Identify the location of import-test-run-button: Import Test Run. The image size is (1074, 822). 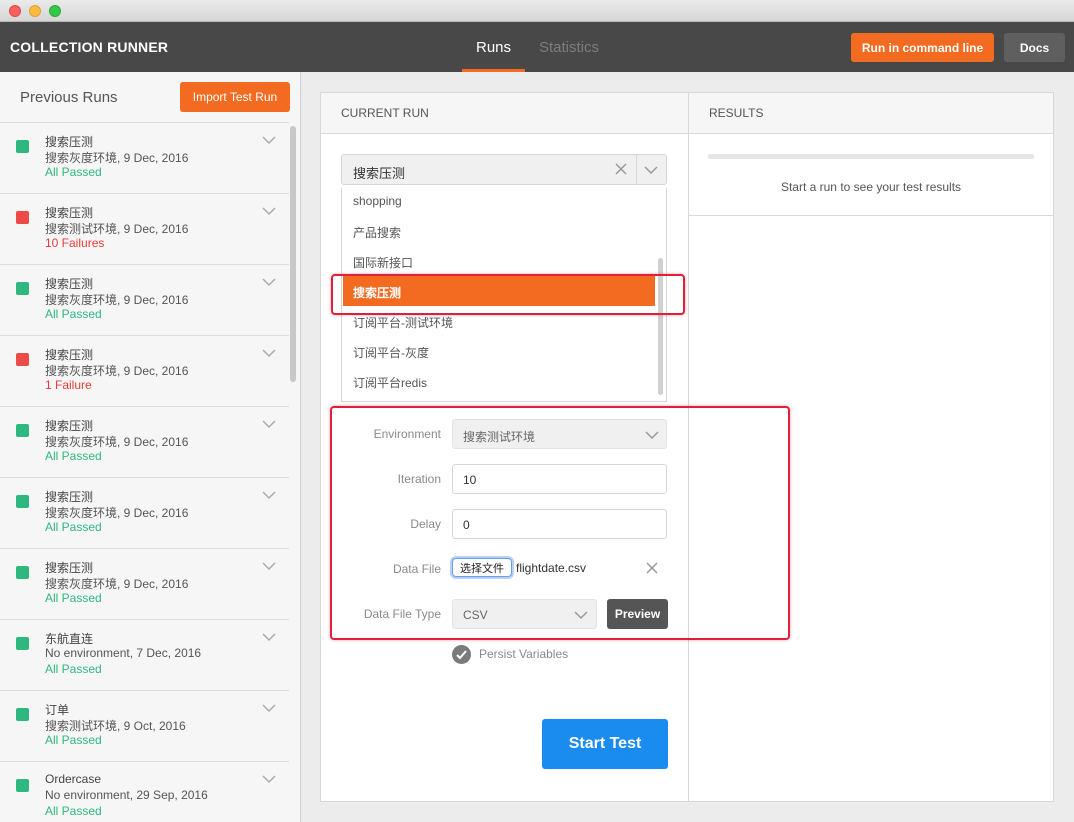
(235, 97).